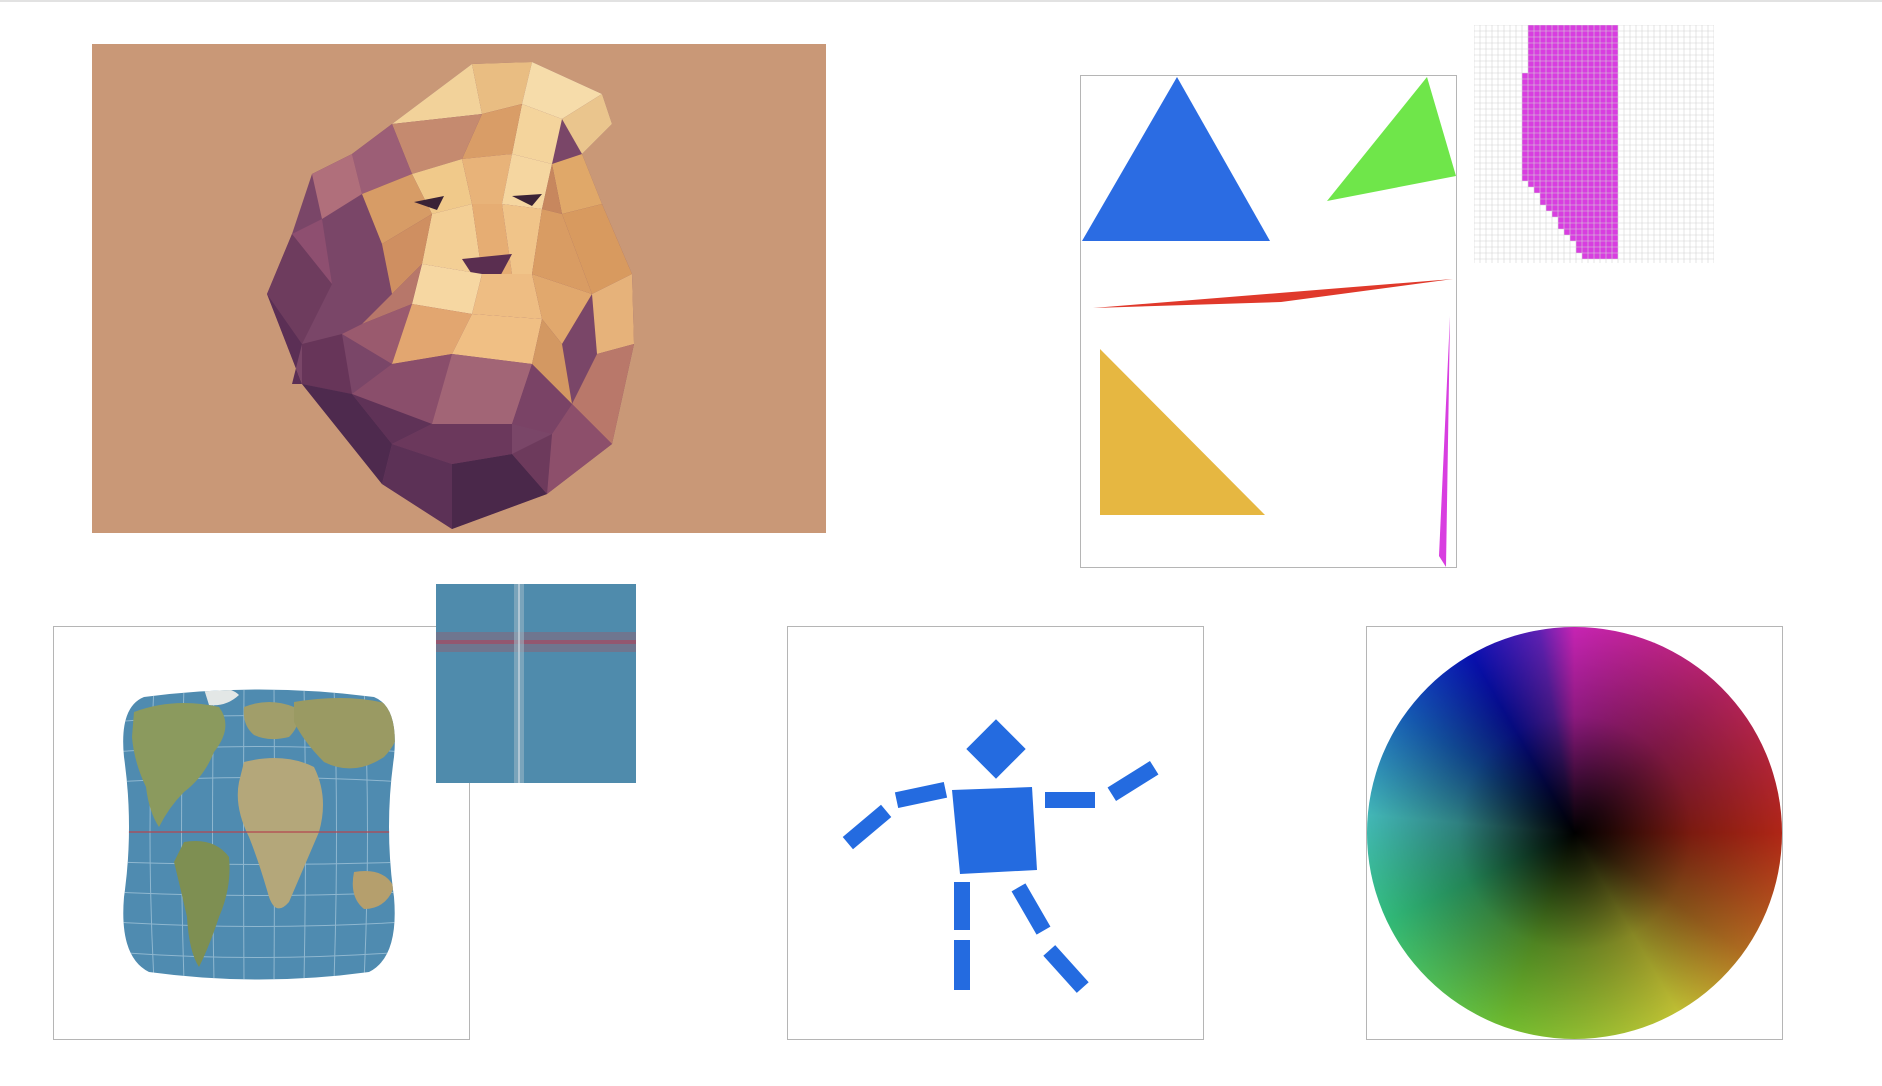 This screenshot has width=1882, height=1086. Describe the element at coordinates (1594, 144) in the screenshot. I see `grid-icon` at that location.